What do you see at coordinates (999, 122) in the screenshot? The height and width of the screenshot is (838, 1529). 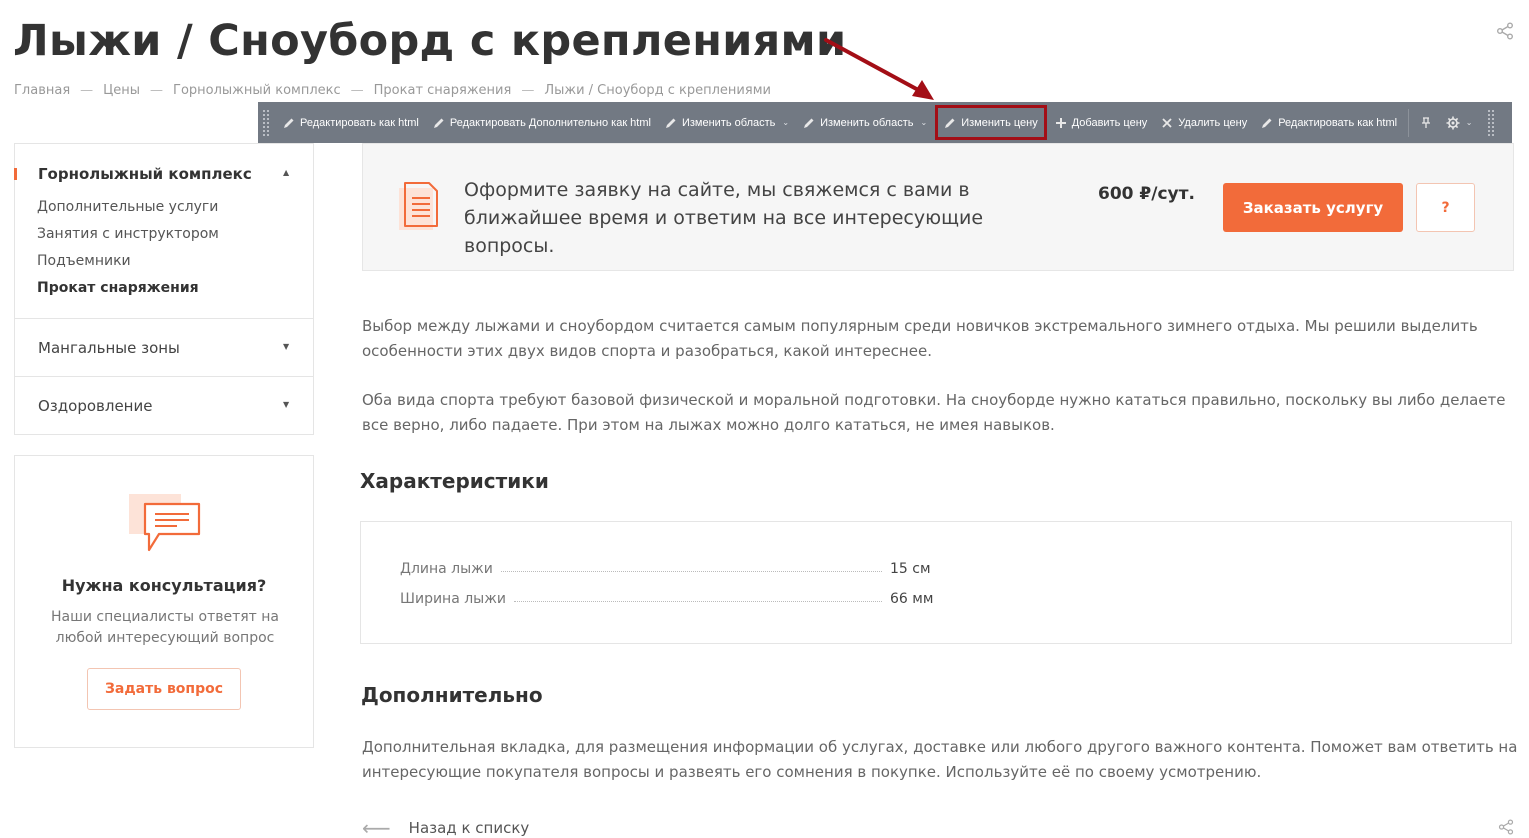 I see `toolbar-item-label: Изменить цену` at bounding box center [999, 122].